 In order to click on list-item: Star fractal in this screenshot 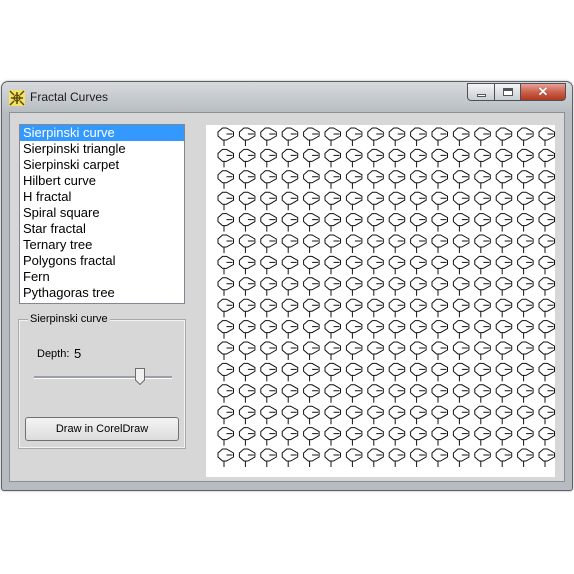, I will do `click(102, 229)`.